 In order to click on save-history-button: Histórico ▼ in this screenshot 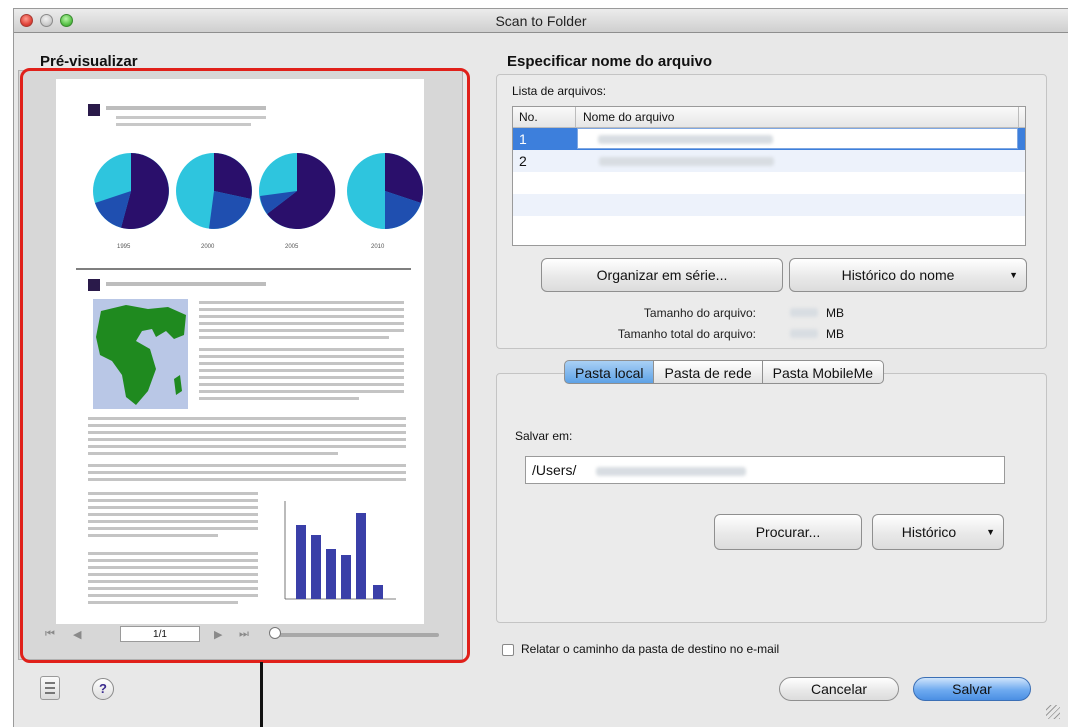, I will do `click(938, 532)`.